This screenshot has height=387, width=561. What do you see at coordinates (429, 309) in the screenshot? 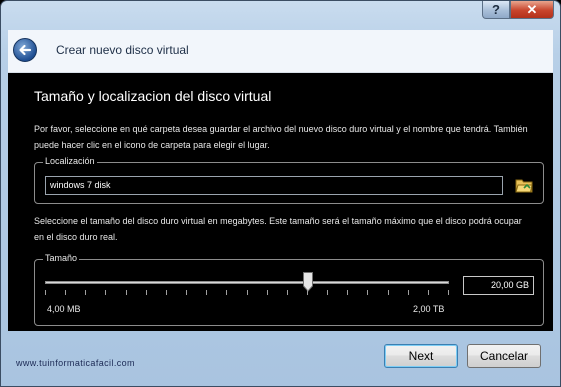
I see `size-max-label: 2,00 TB` at bounding box center [429, 309].